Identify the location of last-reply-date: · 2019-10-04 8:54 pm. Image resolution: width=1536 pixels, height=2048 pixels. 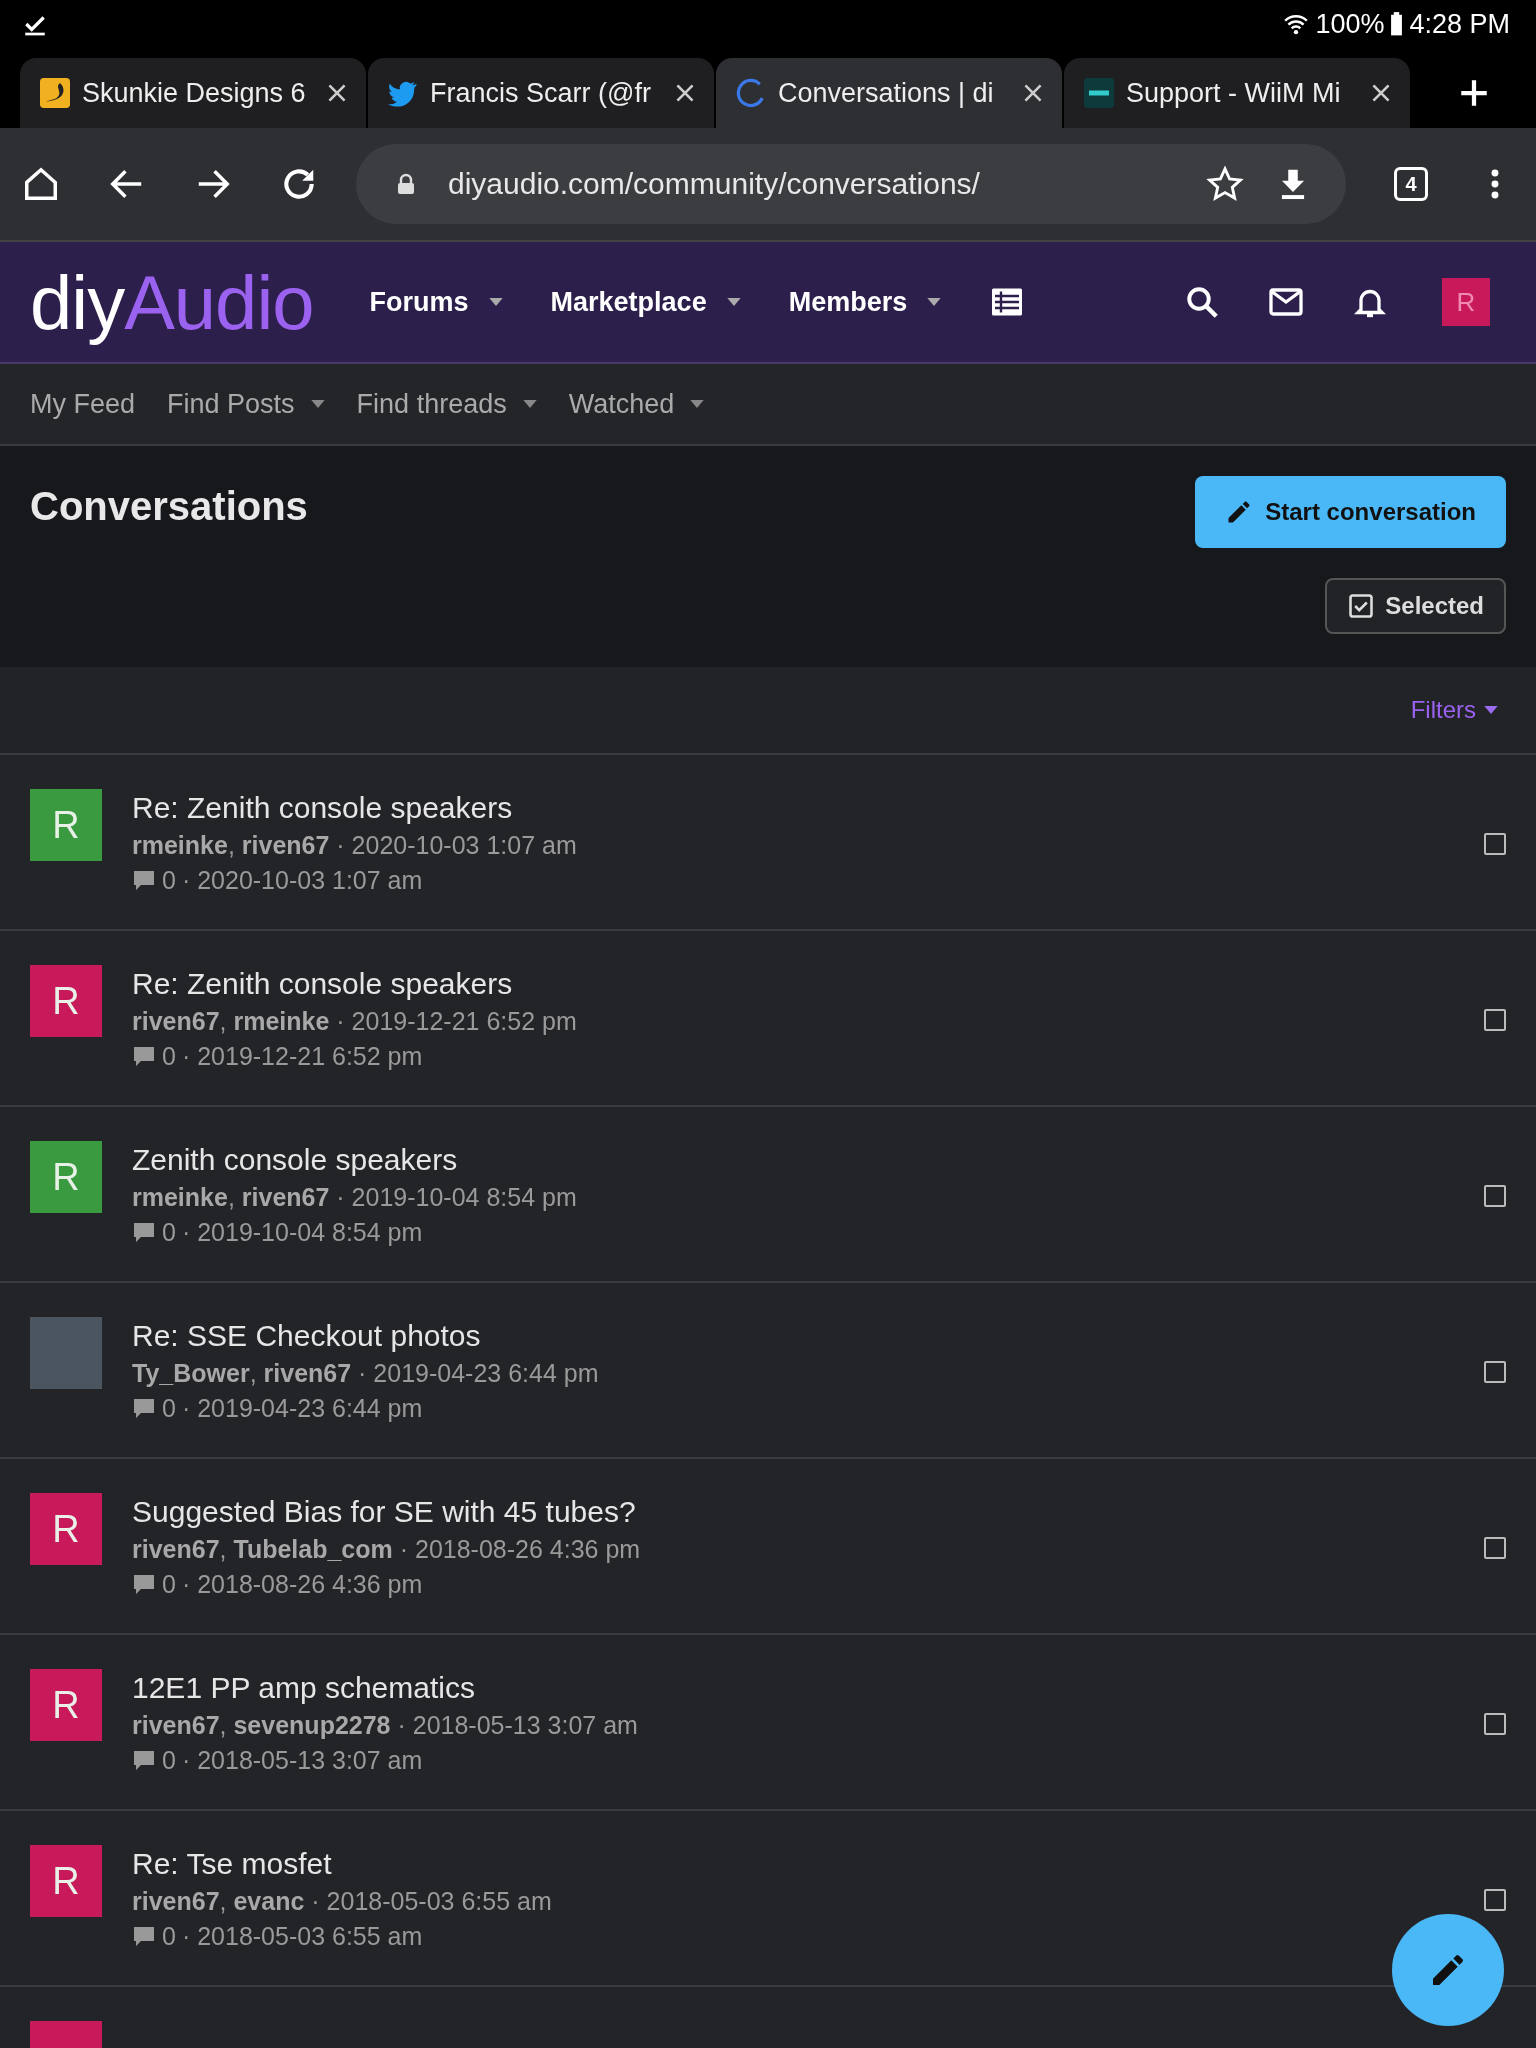
(302, 1232).